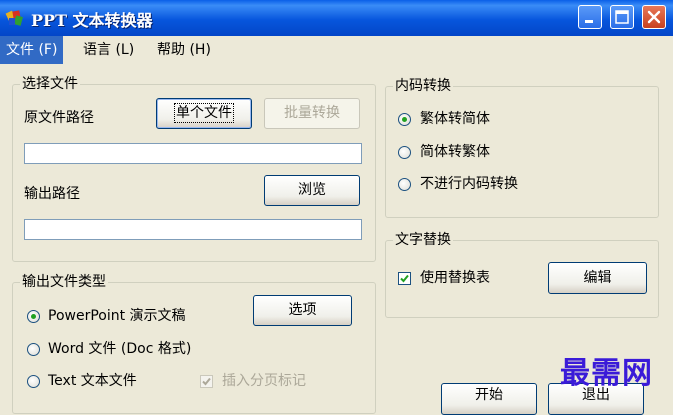 The image size is (673, 415). Describe the element at coordinates (14, 18) in the screenshot. I see `app-icon` at that location.